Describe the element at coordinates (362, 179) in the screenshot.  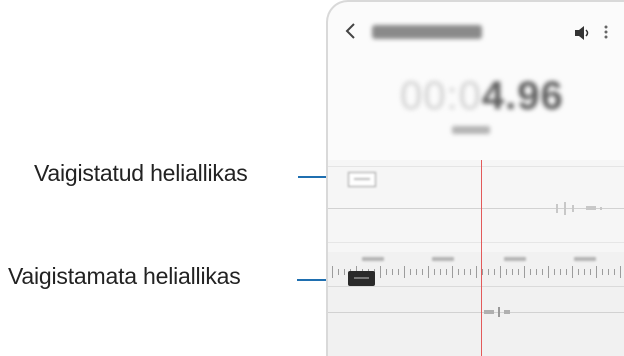
I see `muted-source-label` at that location.